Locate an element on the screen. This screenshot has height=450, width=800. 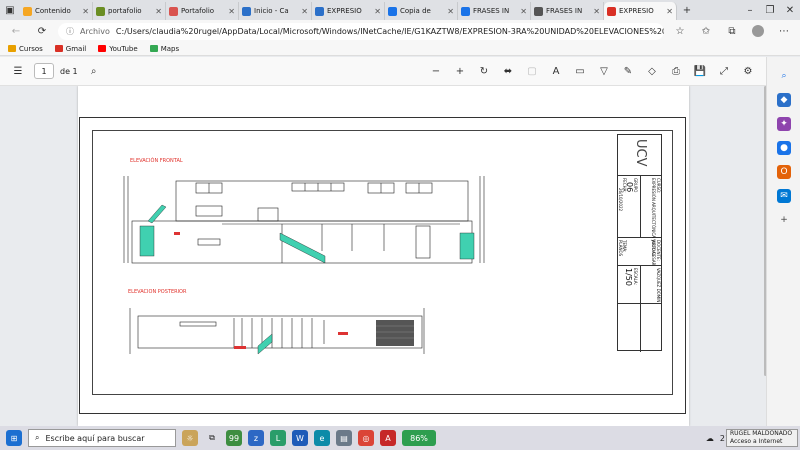
page-number-input: 1 is located at coordinates (44, 71).